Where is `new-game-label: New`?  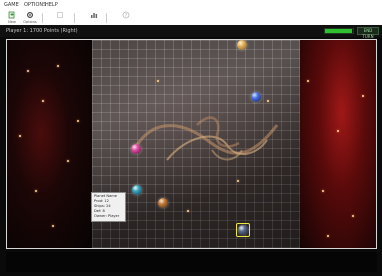 new-game-label: New is located at coordinates (12, 22).